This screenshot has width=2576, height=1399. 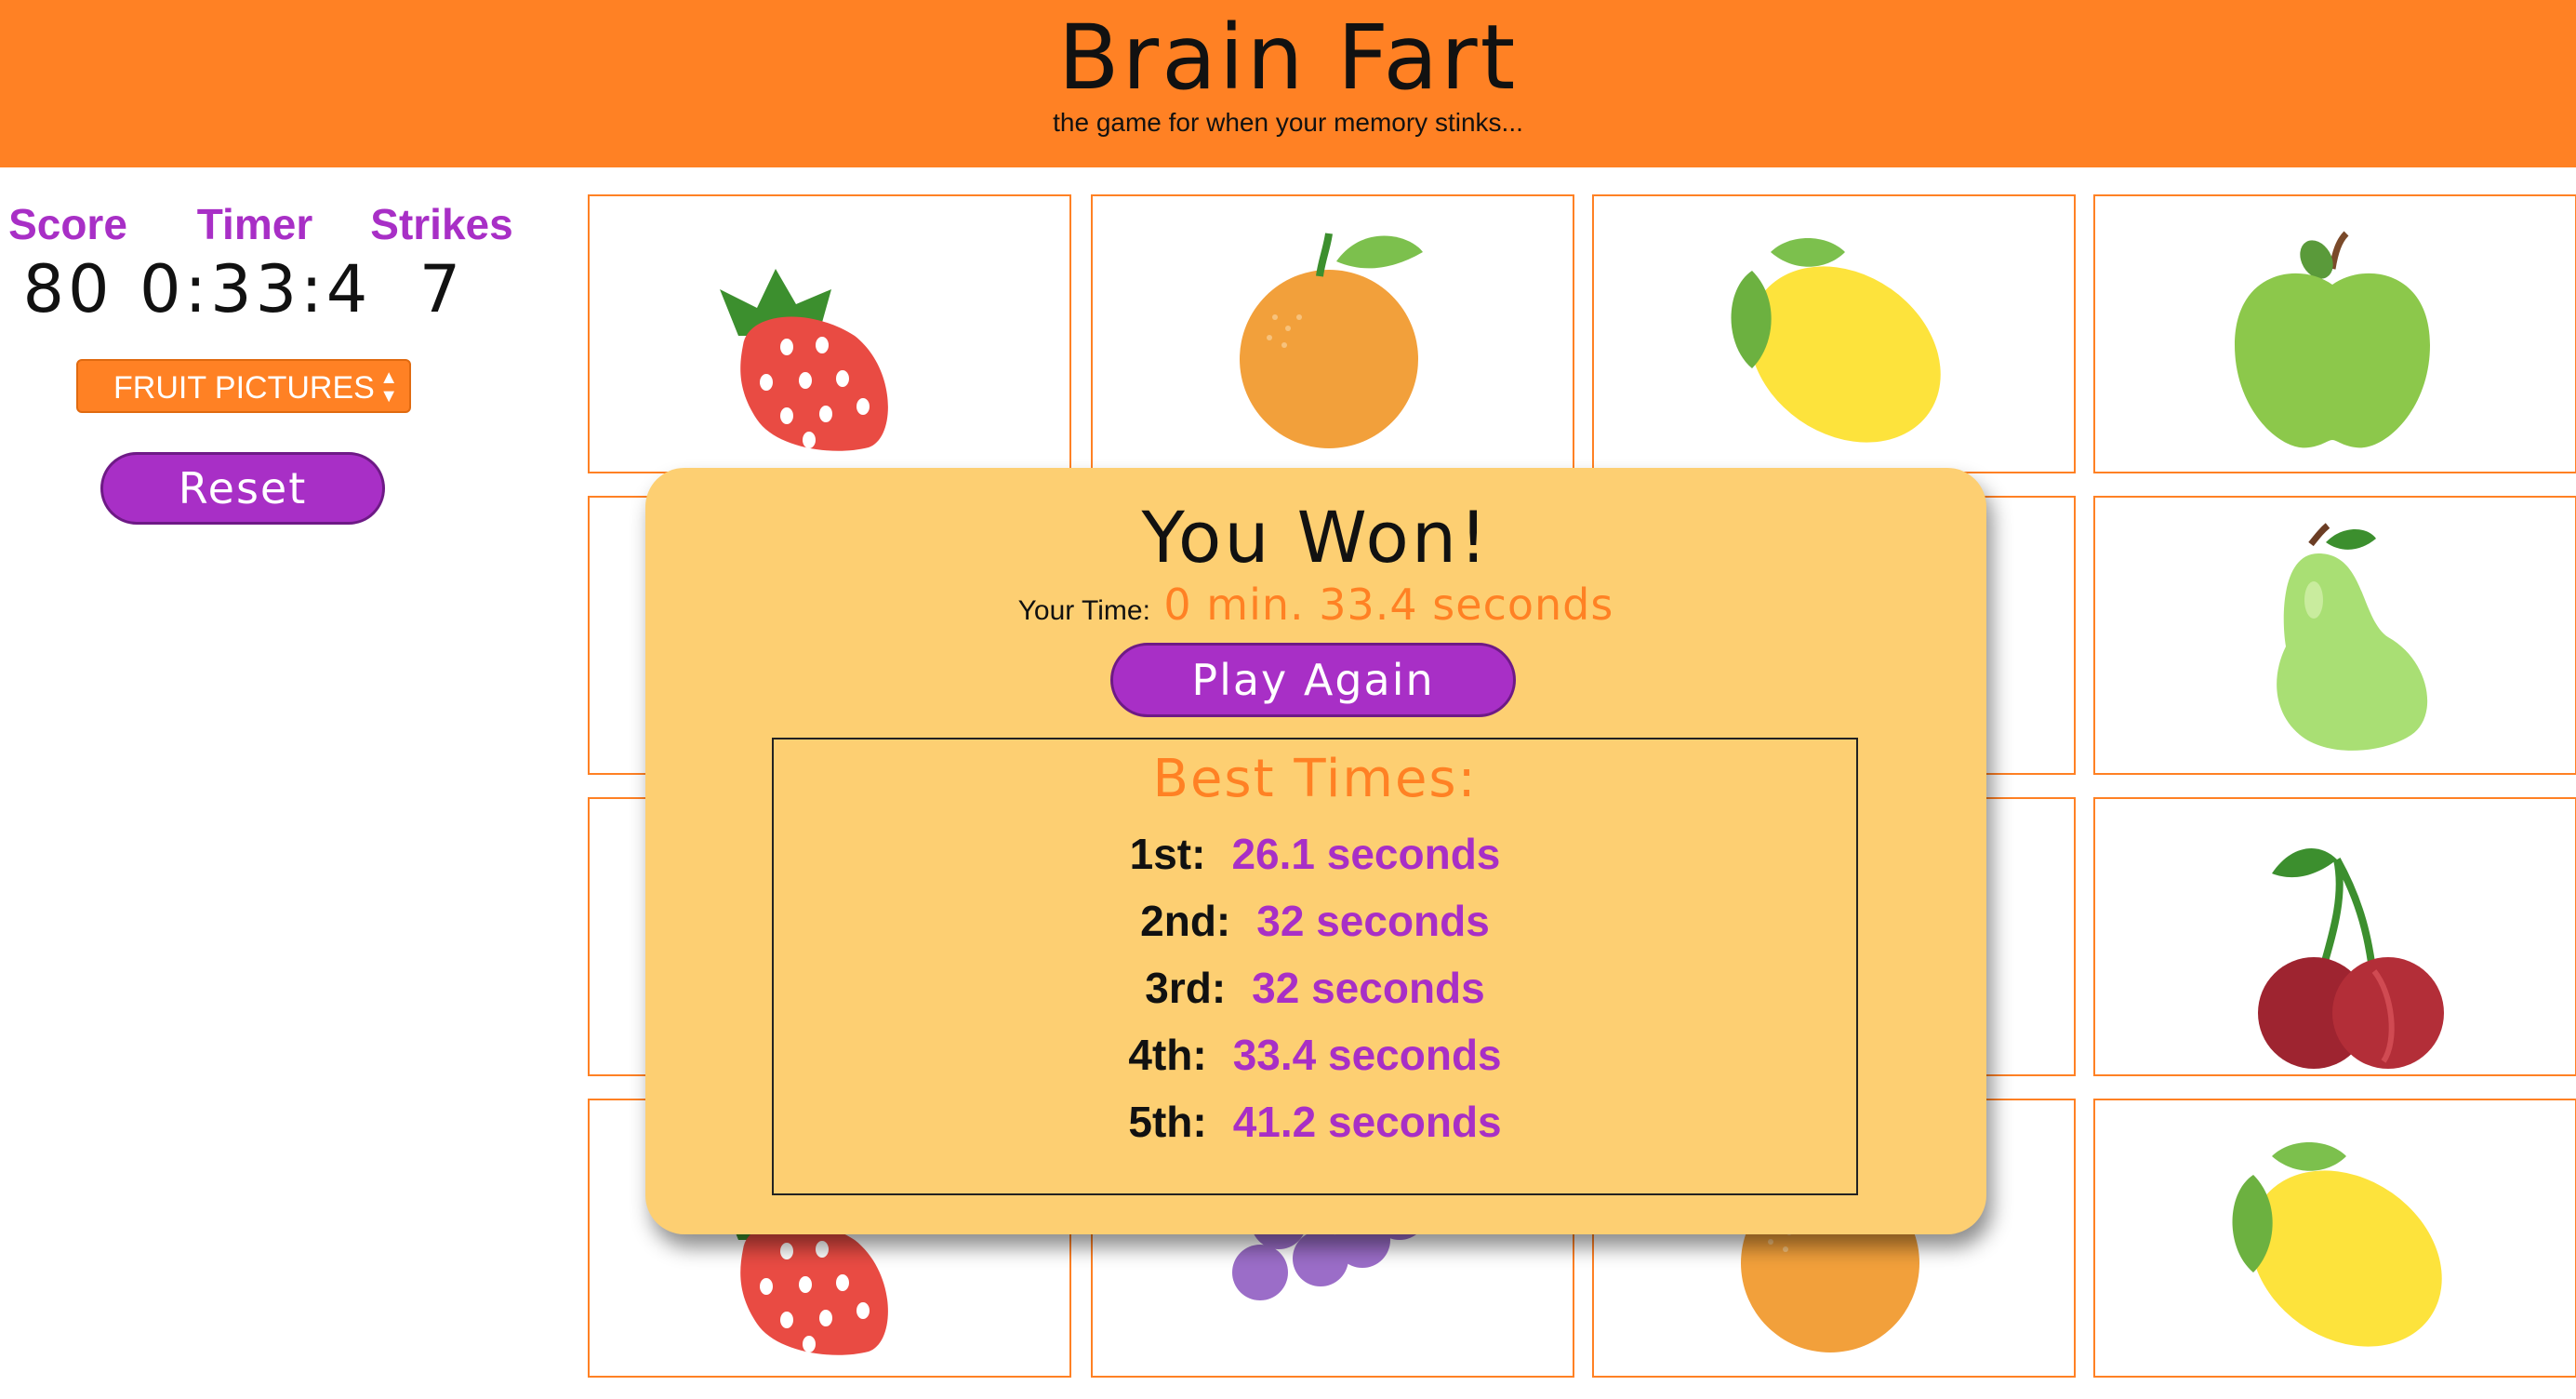 I want to click on strikes-value: 7, so click(x=441, y=289).